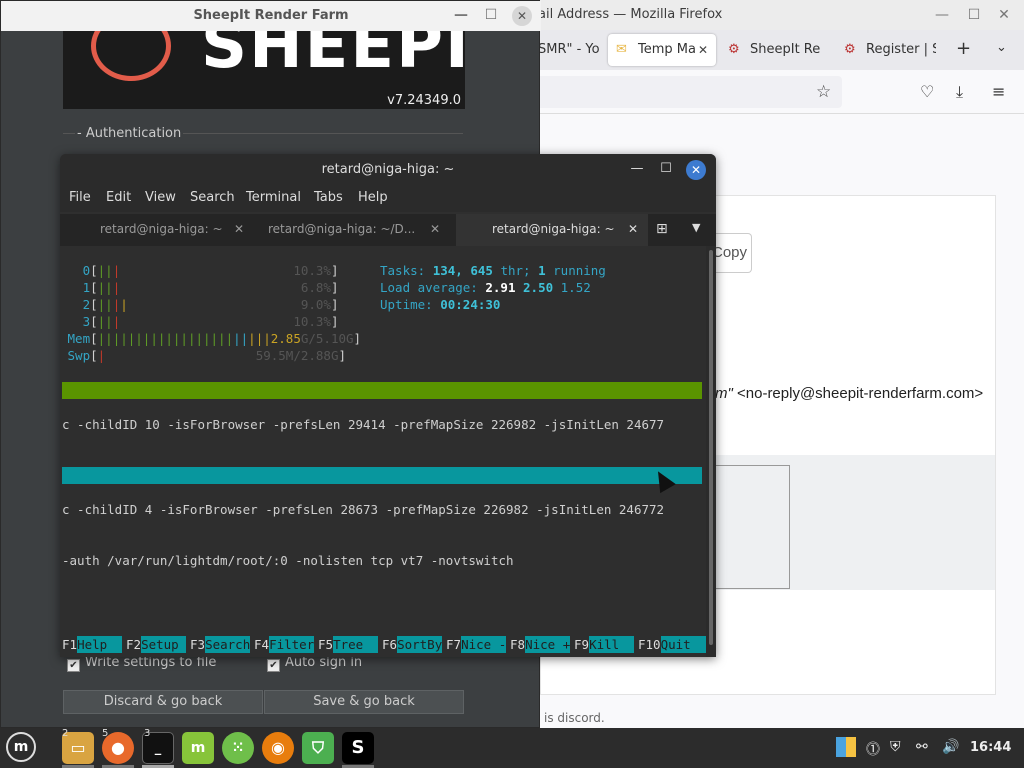  I want to click on auth-section-label: - Authentication, so click(129, 133).